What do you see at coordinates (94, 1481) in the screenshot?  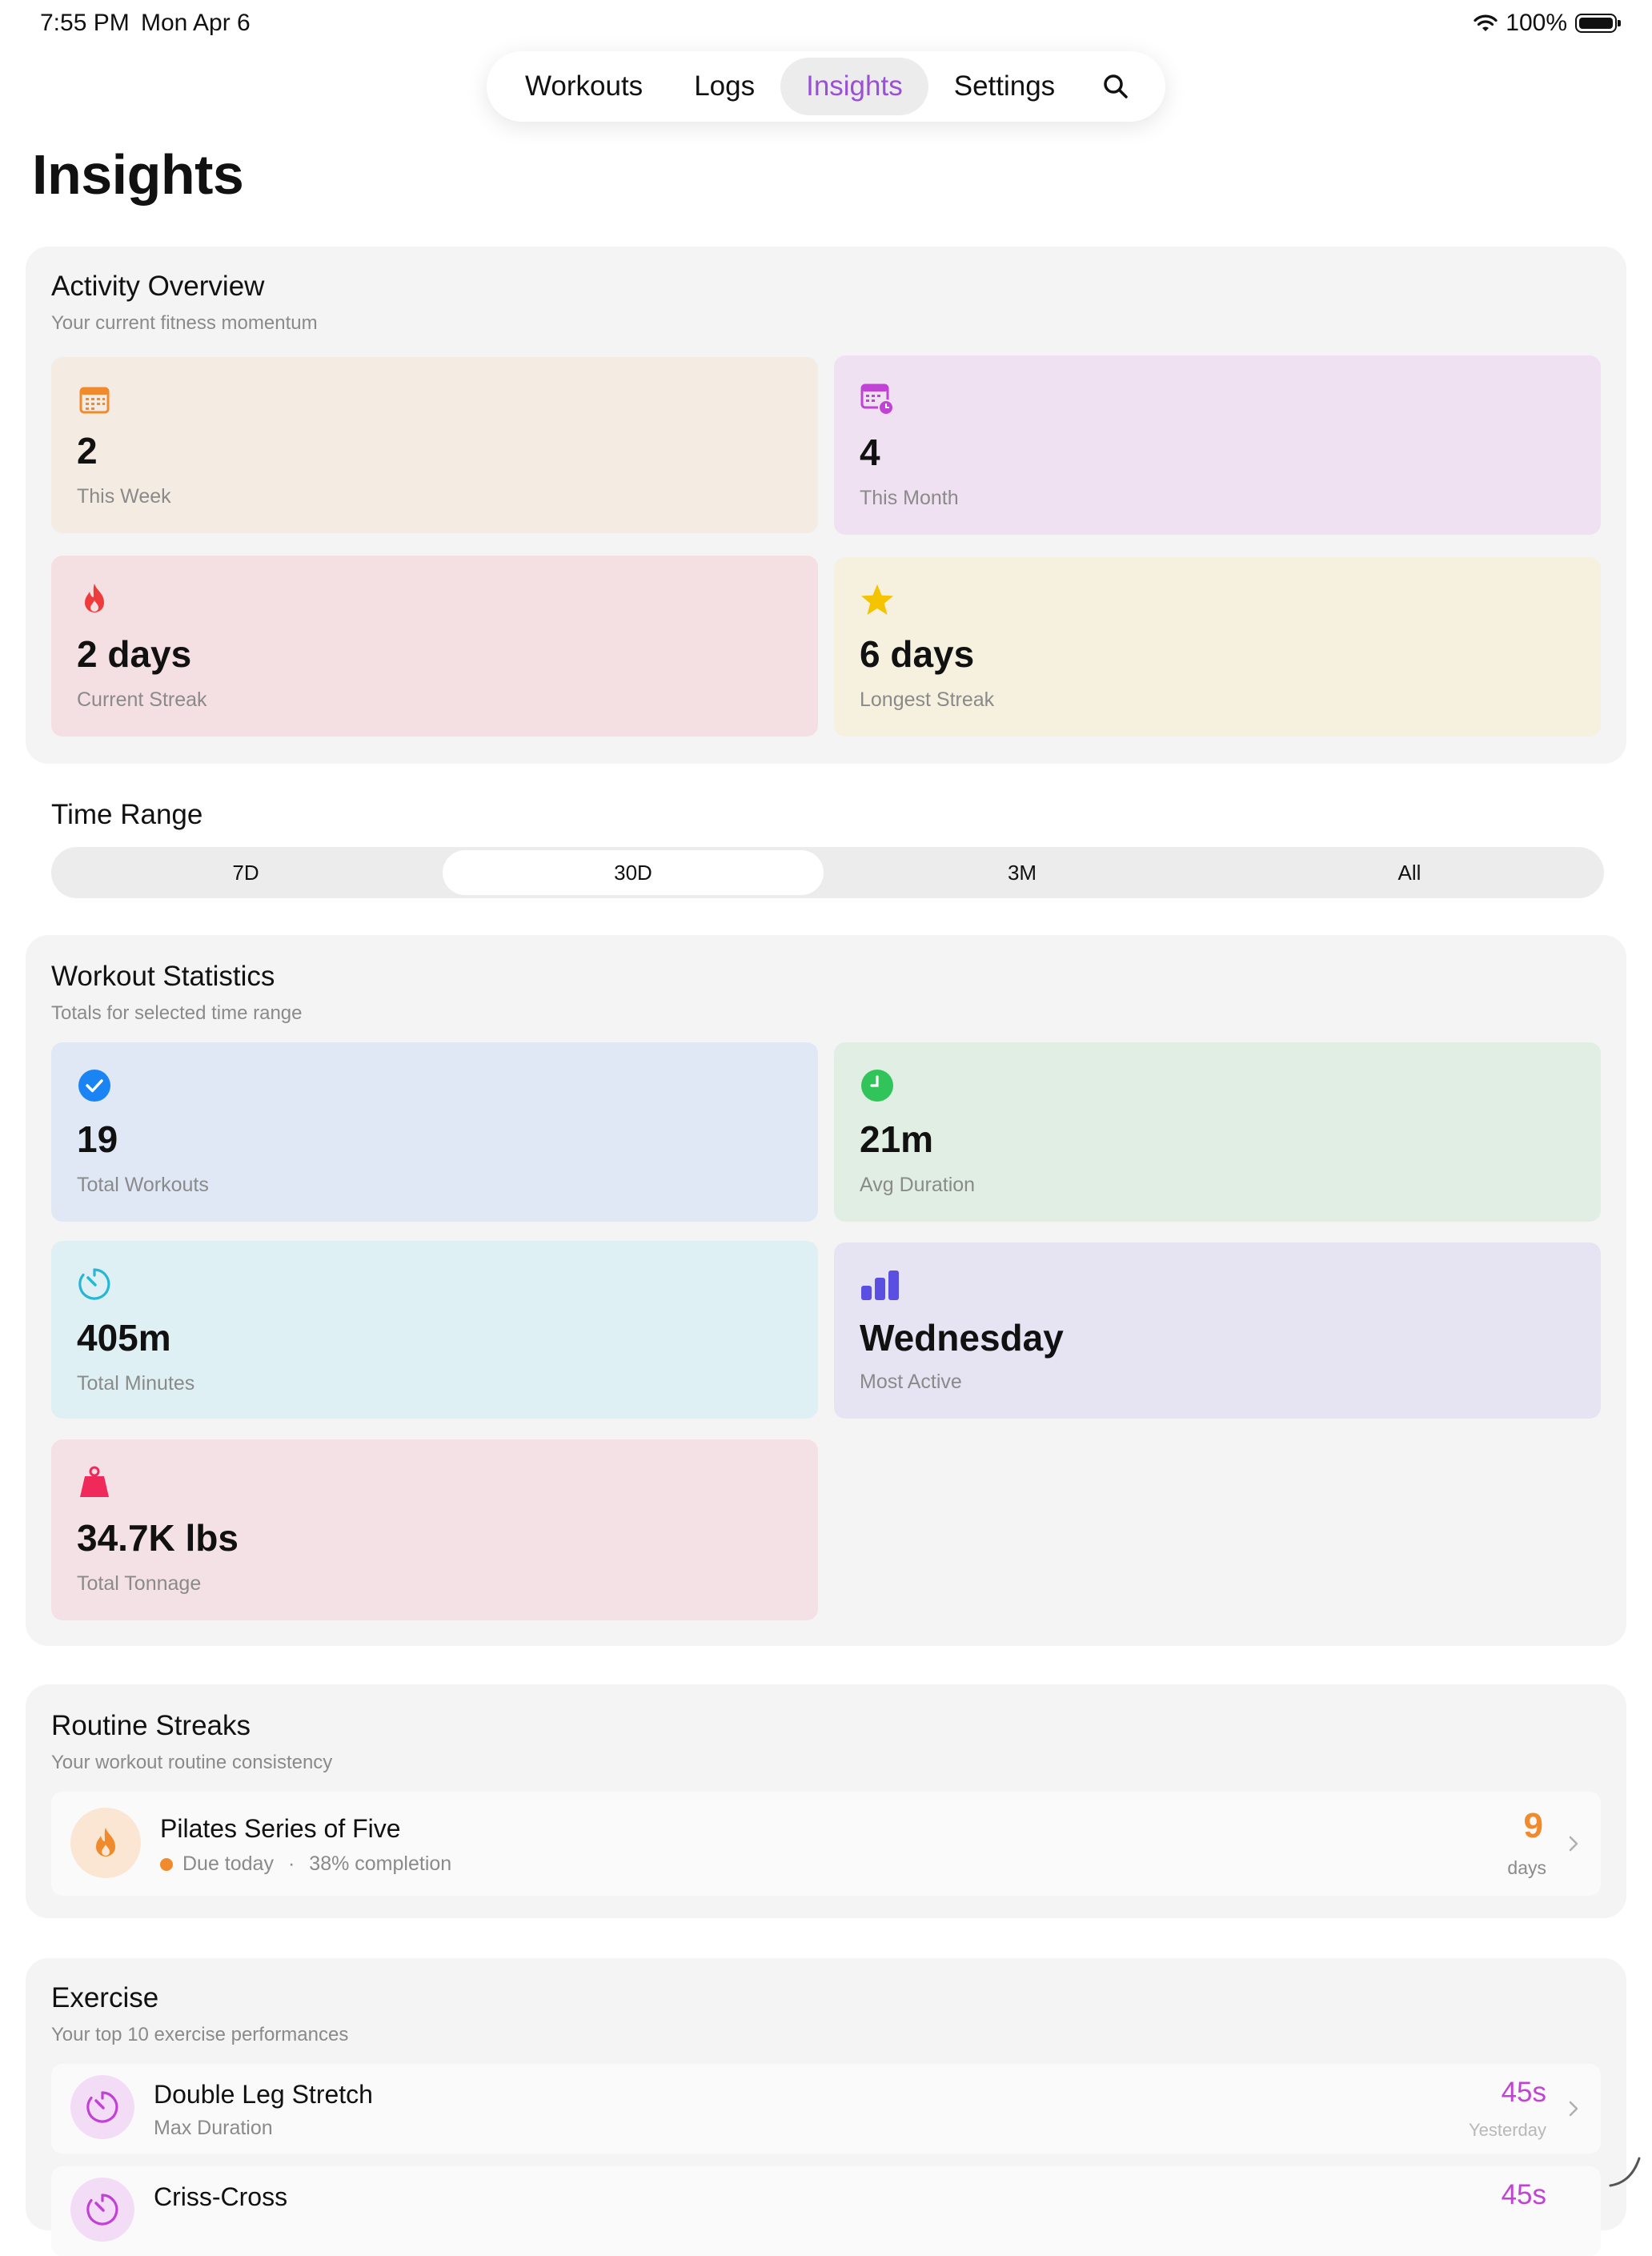 I see `scalemass-icon` at bounding box center [94, 1481].